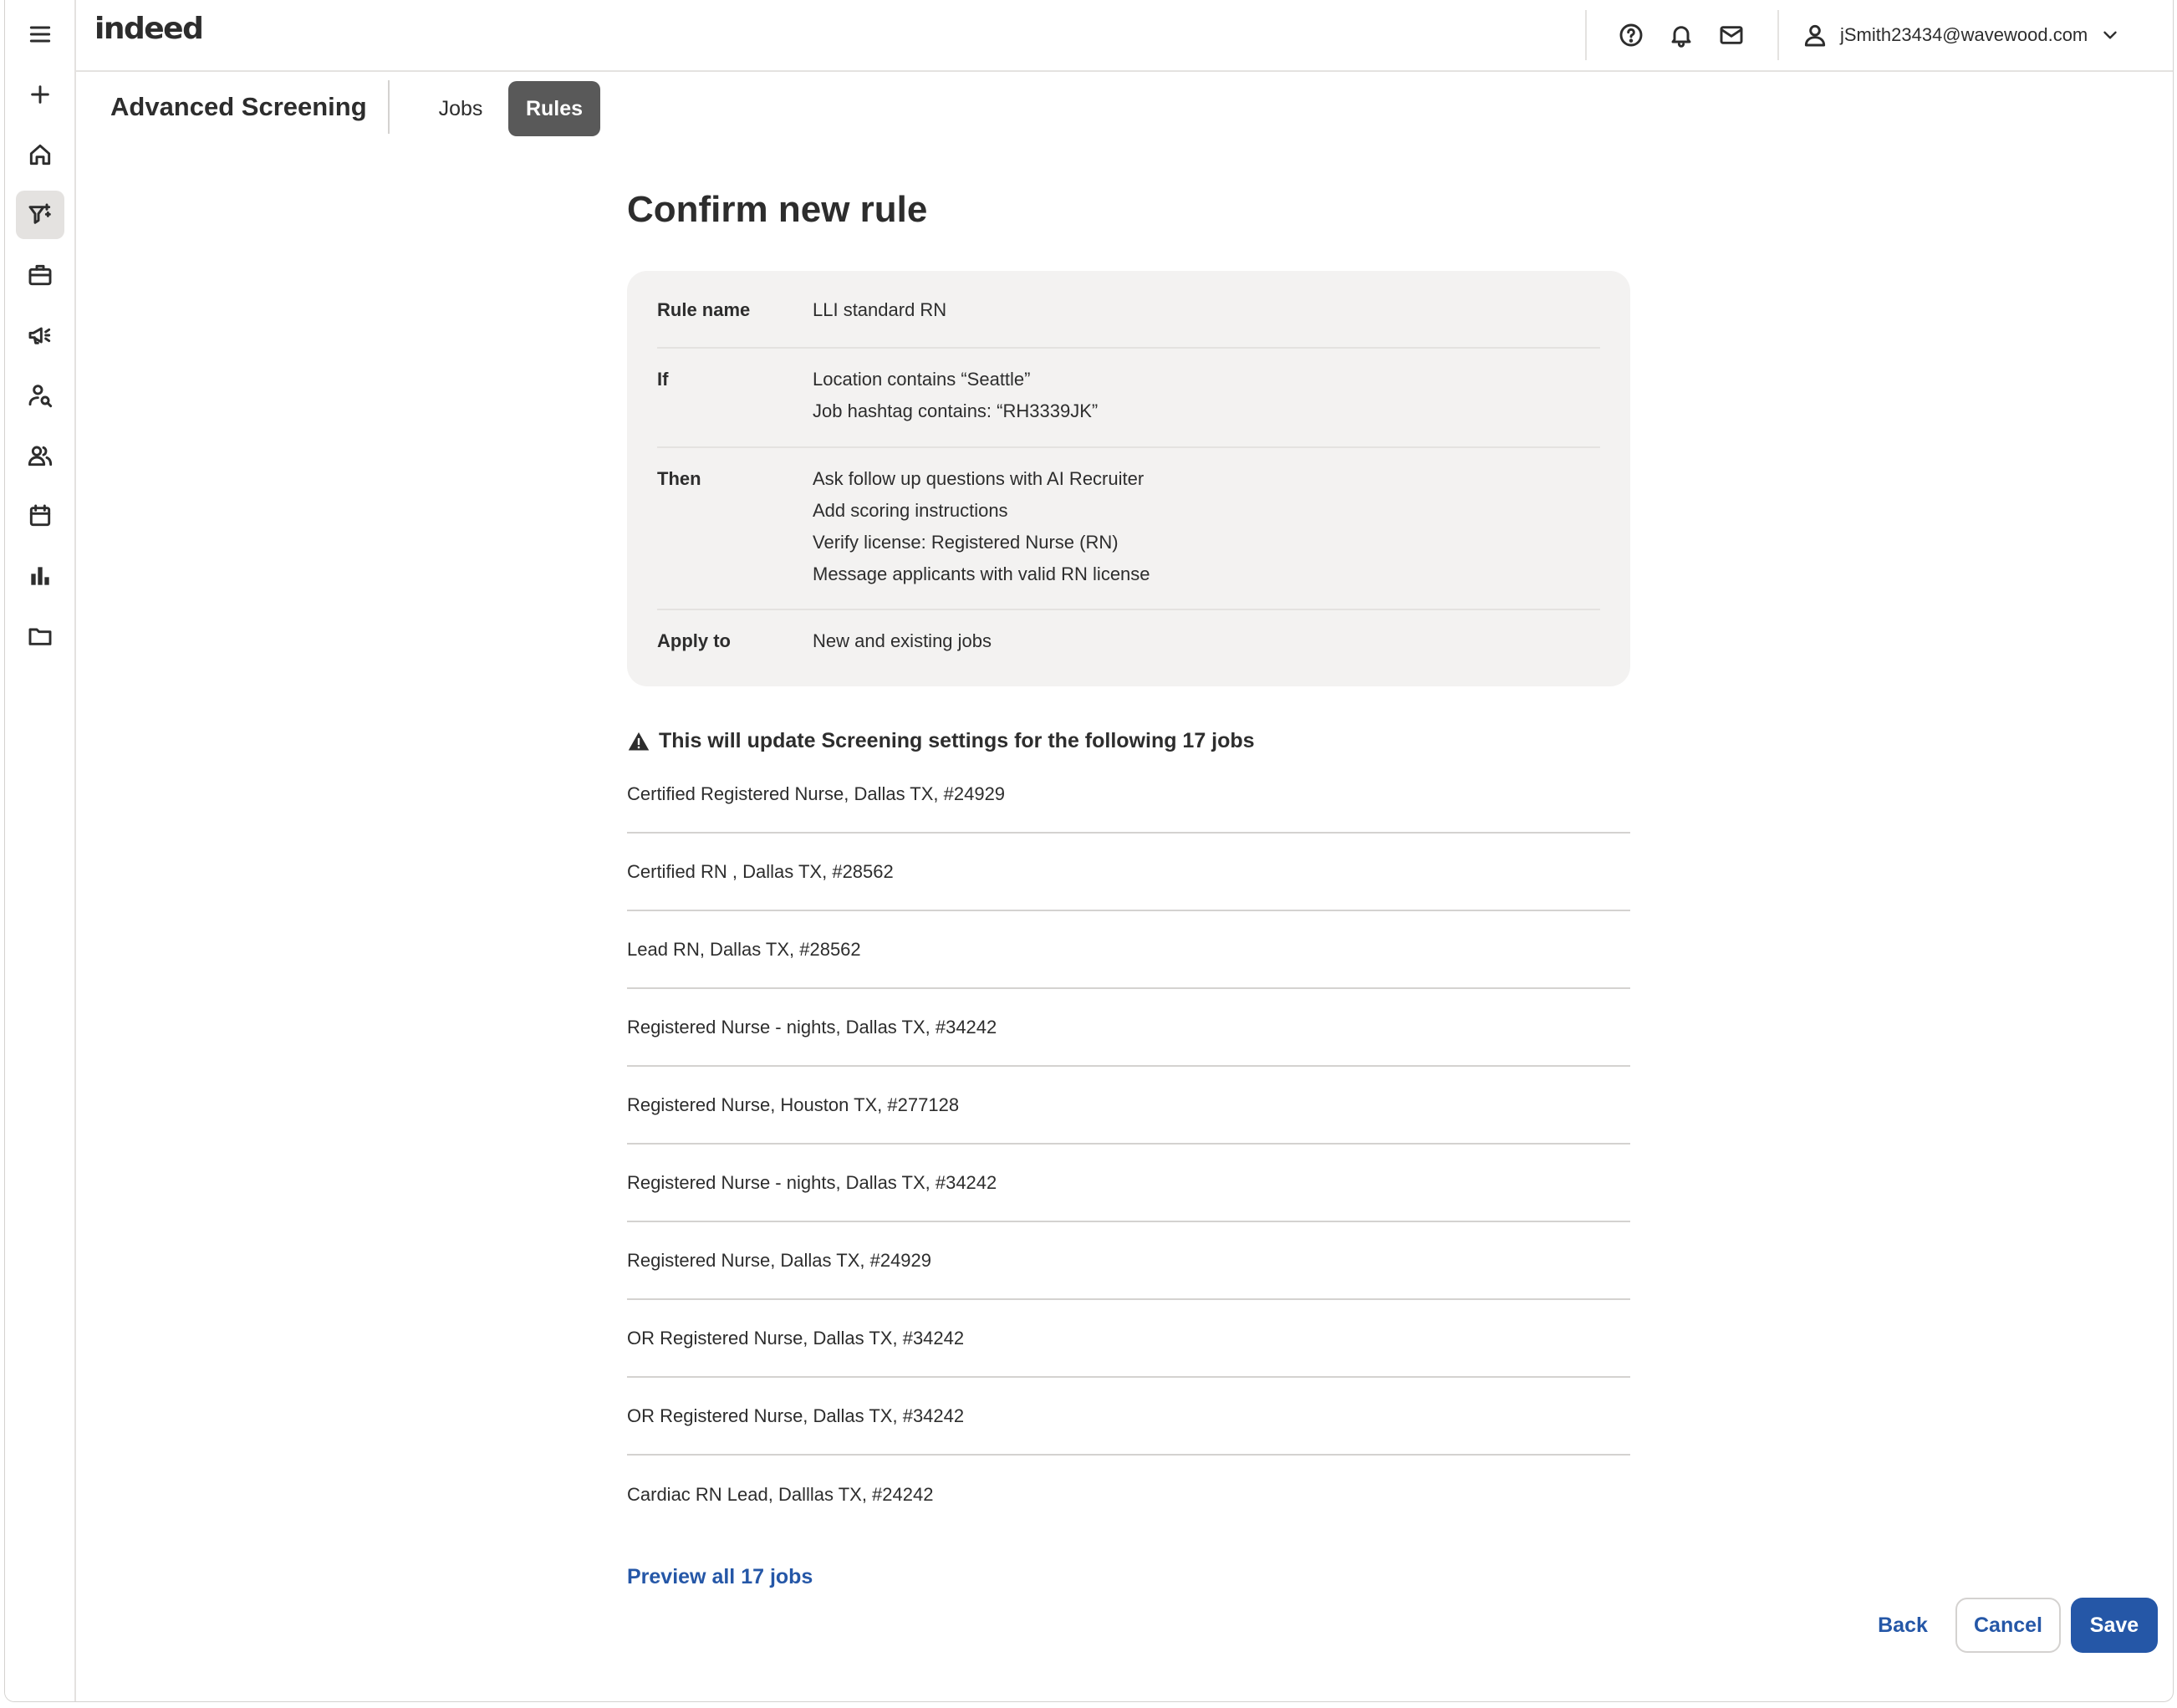 The image size is (2177, 1708). Describe the element at coordinates (389, 107) in the screenshot. I see `subheader-divider` at that location.